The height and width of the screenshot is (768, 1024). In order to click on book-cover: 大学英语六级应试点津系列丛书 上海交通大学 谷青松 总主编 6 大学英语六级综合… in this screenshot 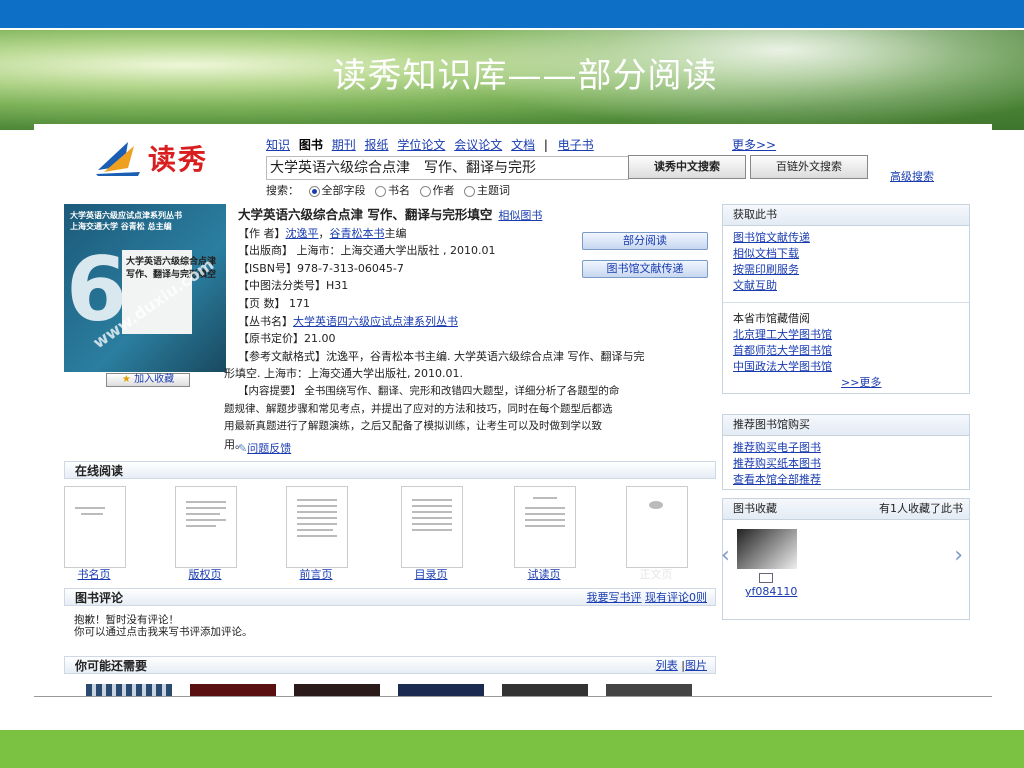, I will do `click(145, 288)`.